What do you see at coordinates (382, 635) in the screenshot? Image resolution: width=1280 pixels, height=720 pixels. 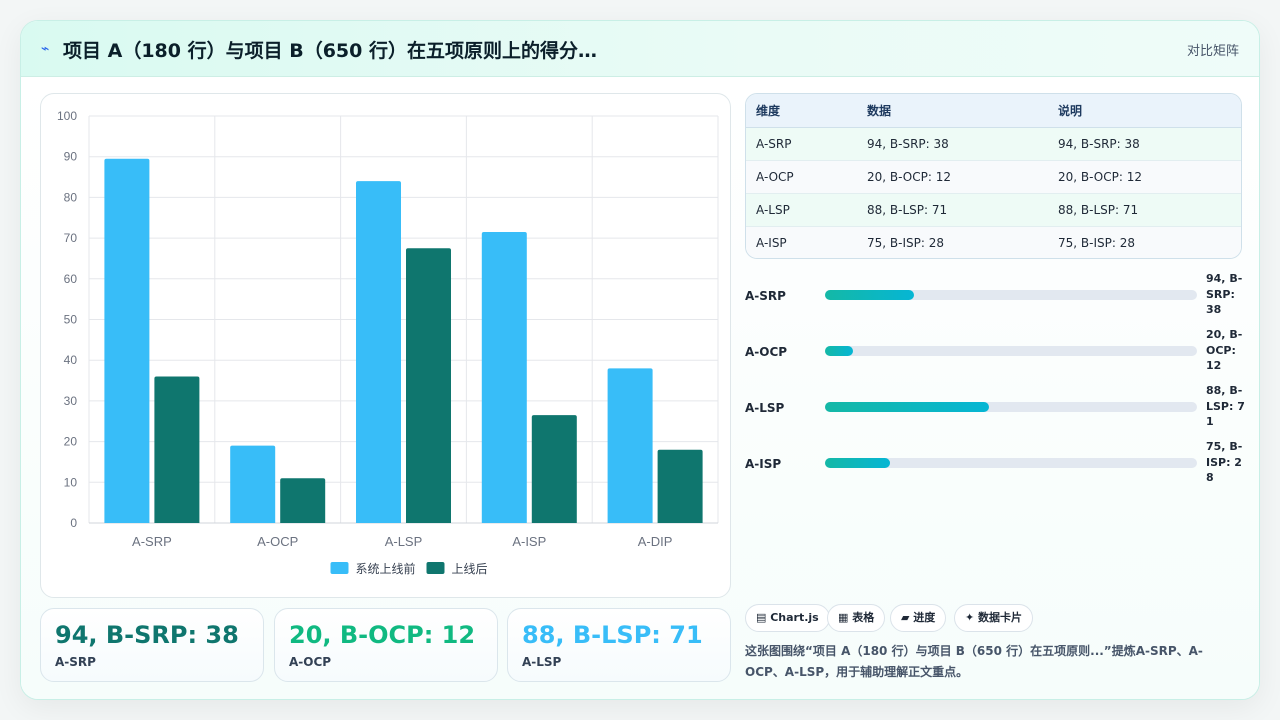 I see `stat-value: 20, B-OCP: 12` at bounding box center [382, 635].